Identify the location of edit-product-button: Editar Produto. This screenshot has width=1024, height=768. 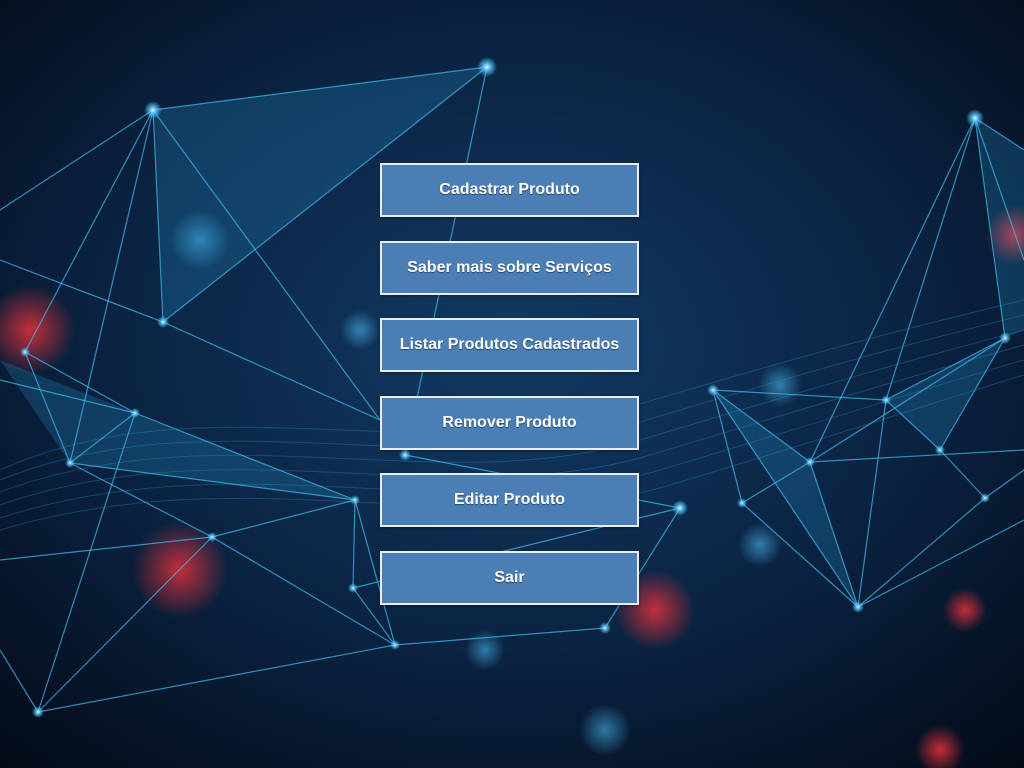
(509, 500).